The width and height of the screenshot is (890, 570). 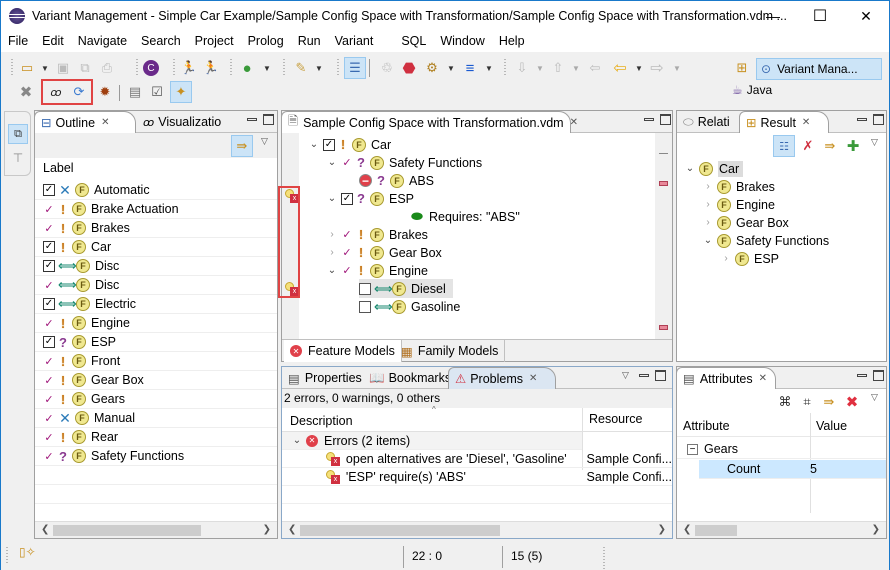 What do you see at coordinates (156, 529) in the screenshot?
I see `outline-hscrollbar: ❮ ❯` at bounding box center [156, 529].